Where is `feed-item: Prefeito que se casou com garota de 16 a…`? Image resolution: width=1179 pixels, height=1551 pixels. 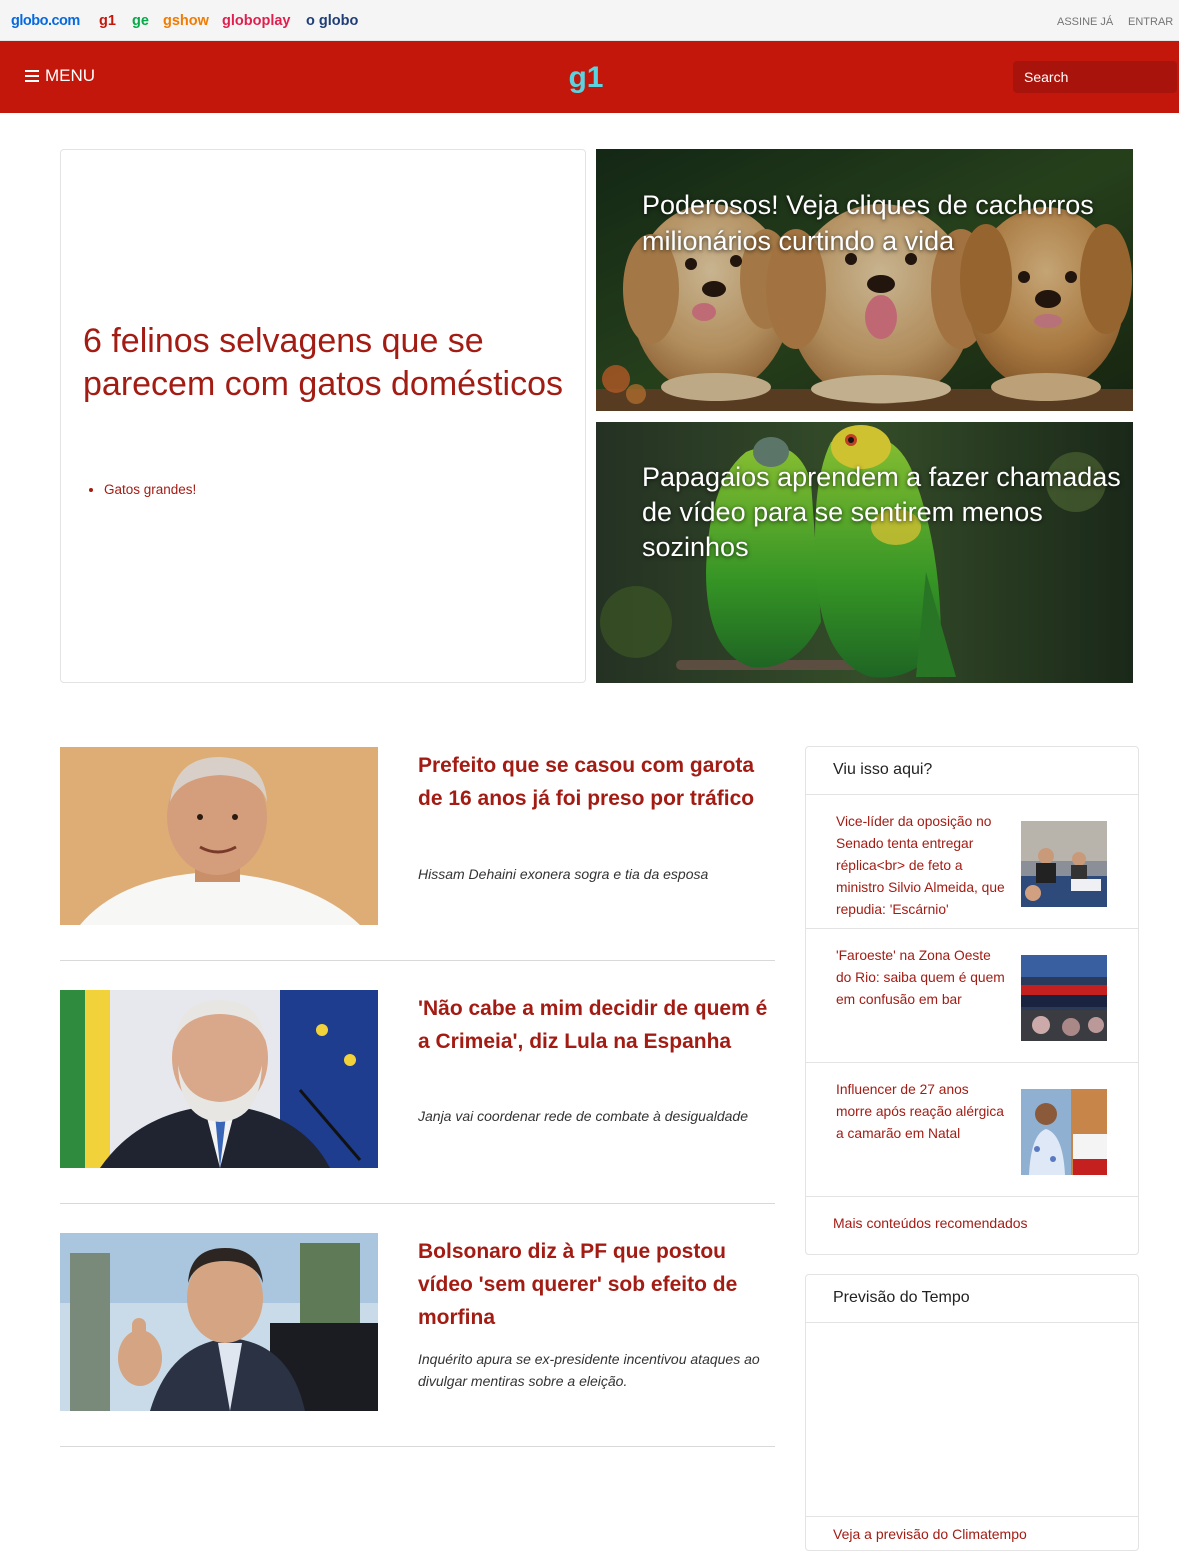
feed-item: Prefeito que se casou com garota de 16 a… is located at coordinates (417, 854).